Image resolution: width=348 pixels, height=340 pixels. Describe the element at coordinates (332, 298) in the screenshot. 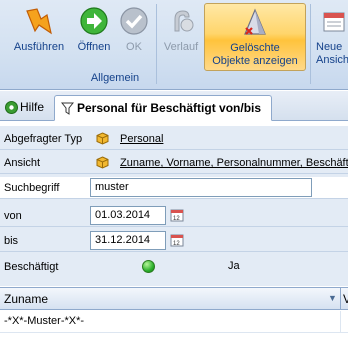

I see `sort-descending-icon: ▼` at that location.